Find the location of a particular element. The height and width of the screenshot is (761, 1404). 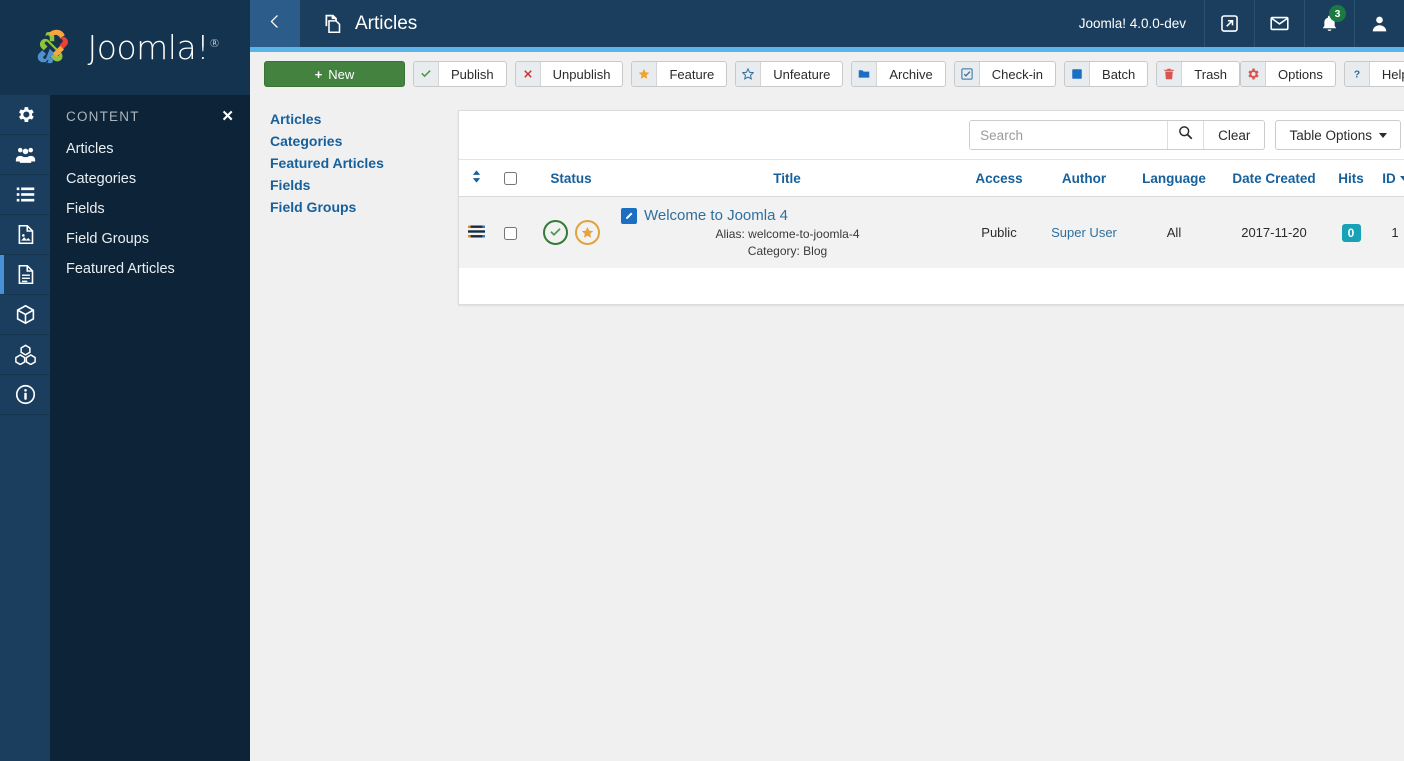

select-all-checkbox is located at coordinates (510, 179).